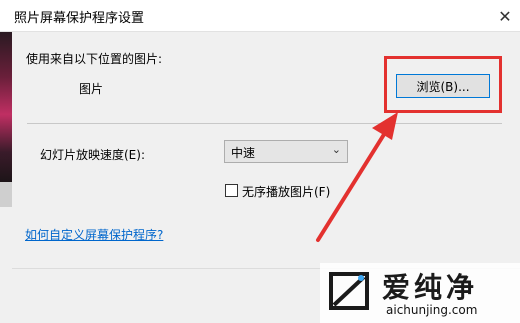 The image size is (520, 323). What do you see at coordinates (349, 291) in the screenshot?
I see `brand-logo-icon` at bounding box center [349, 291].